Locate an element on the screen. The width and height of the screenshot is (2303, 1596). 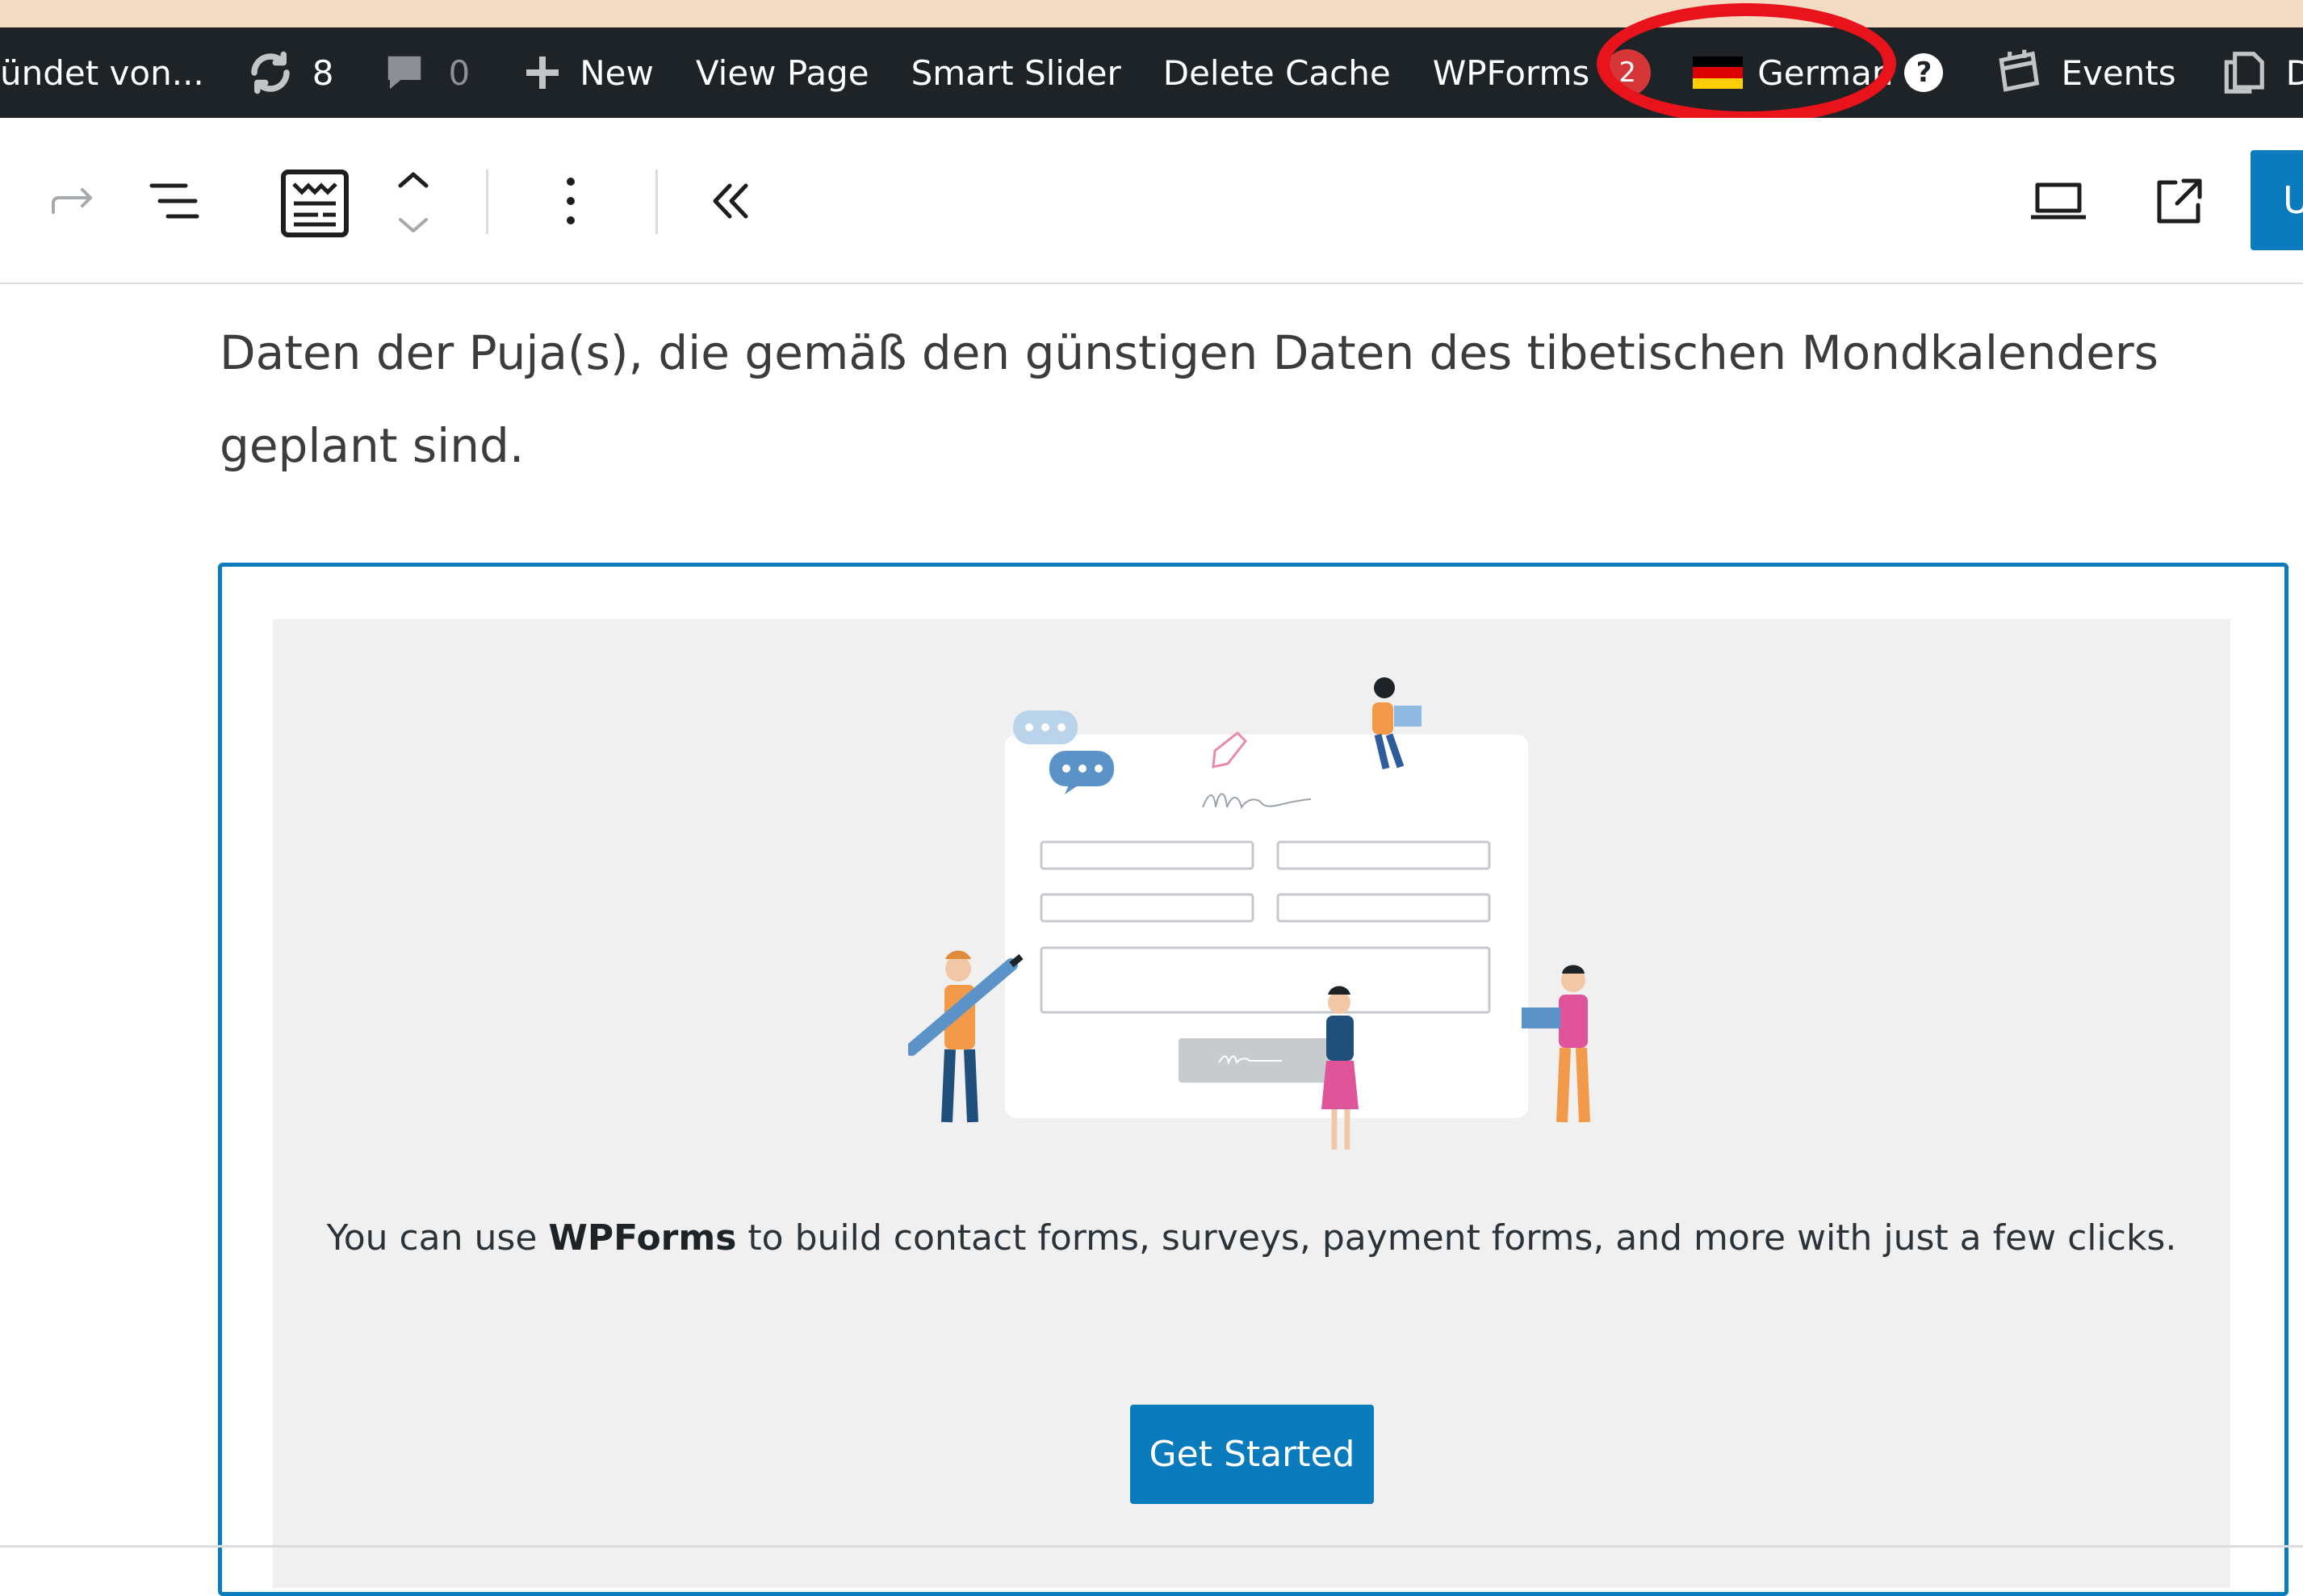
move-down-button is located at coordinates (414, 225).